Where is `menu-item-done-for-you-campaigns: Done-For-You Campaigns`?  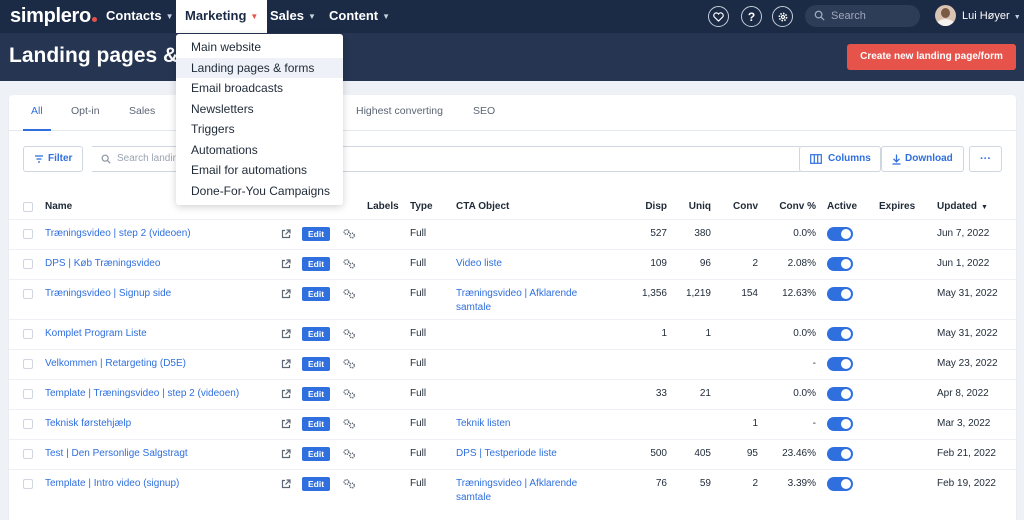
menu-item-done-for-you-campaigns: Done-For-You Campaigns is located at coordinates (259, 191).